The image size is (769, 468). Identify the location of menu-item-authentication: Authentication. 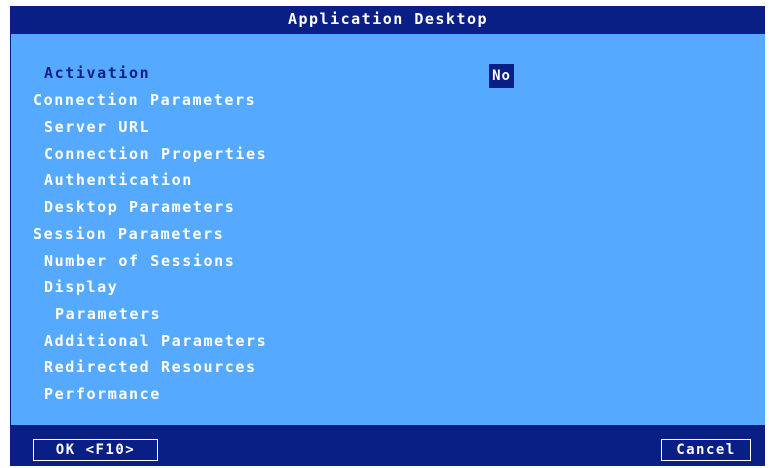
(118, 180).